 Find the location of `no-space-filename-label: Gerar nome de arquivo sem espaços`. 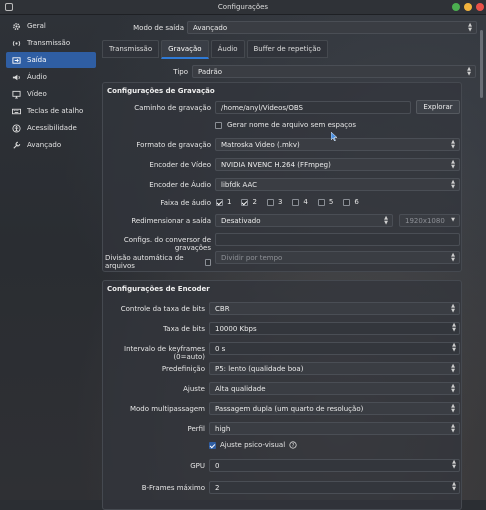

no-space-filename-label: Gerar nome de arquivo sem espaços is located at coordinates (292, 125).